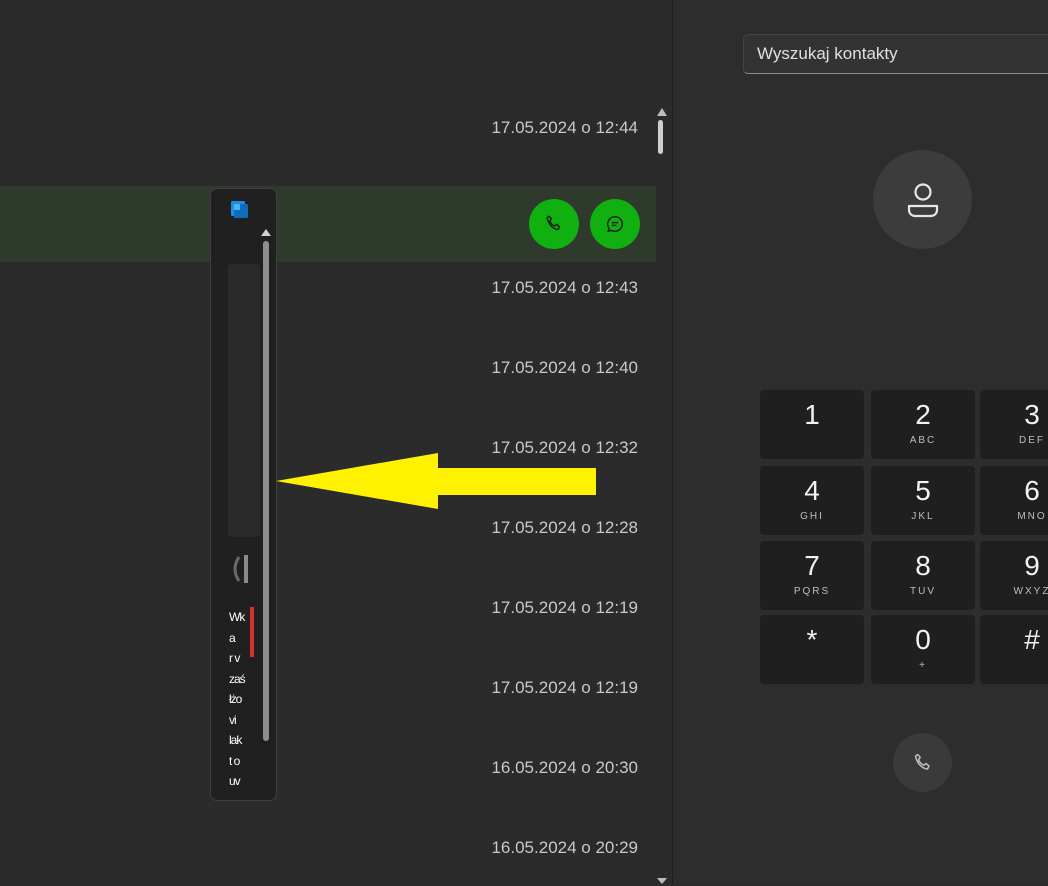 The height and width of the screenshot is (886, 1048). I want to click on call-timestamp: 17.05.2024 o 12:28, so click(564, 527).